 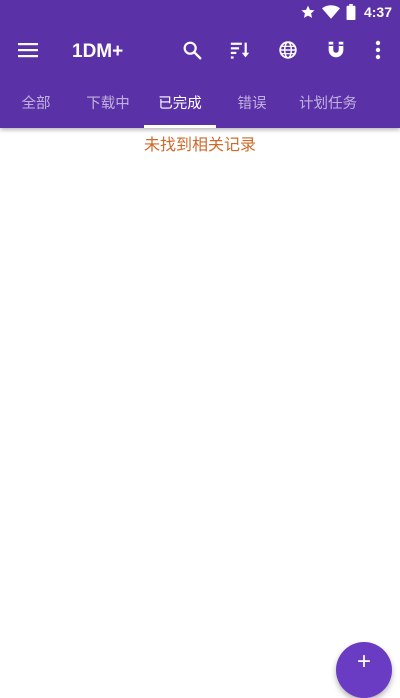 I want to click on browser-button, so click(x=288, y=52).